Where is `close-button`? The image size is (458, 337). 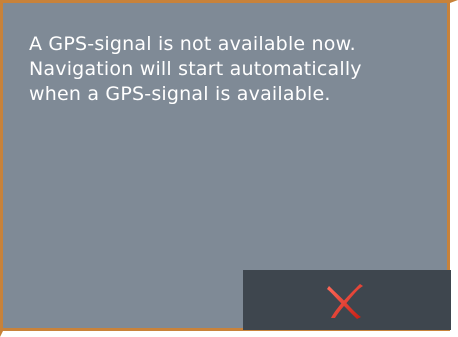
close-button is located at coordinates (347, 300).